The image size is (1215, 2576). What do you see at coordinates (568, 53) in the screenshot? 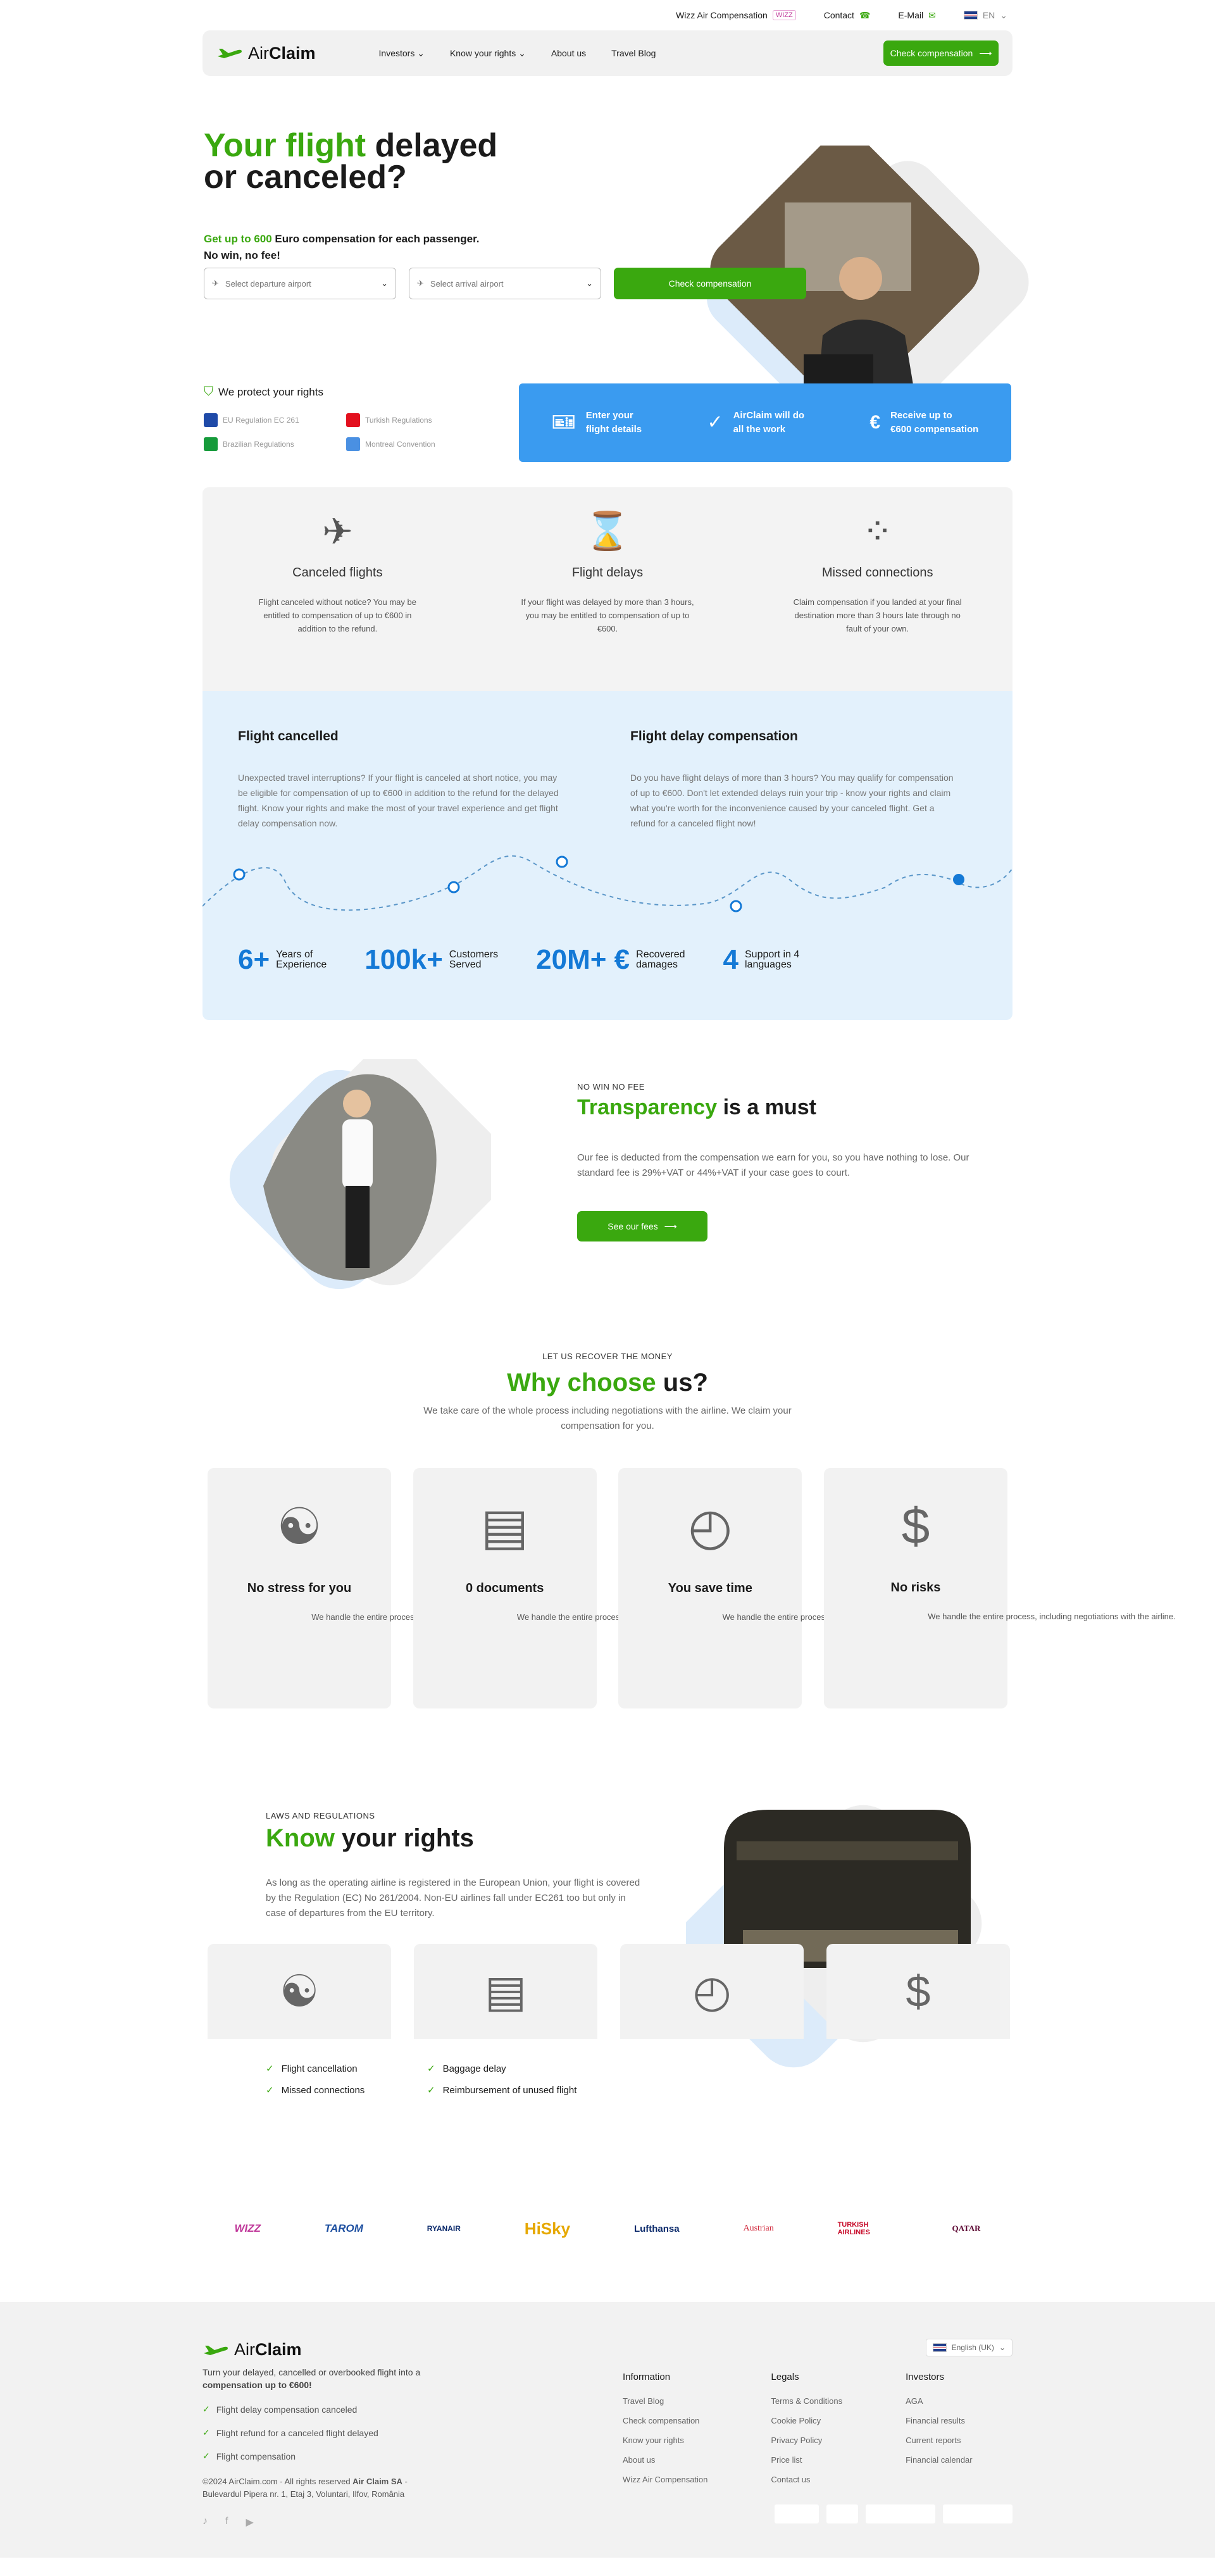
I see `nav-about-us: About us` at bounding box center [568, 53].